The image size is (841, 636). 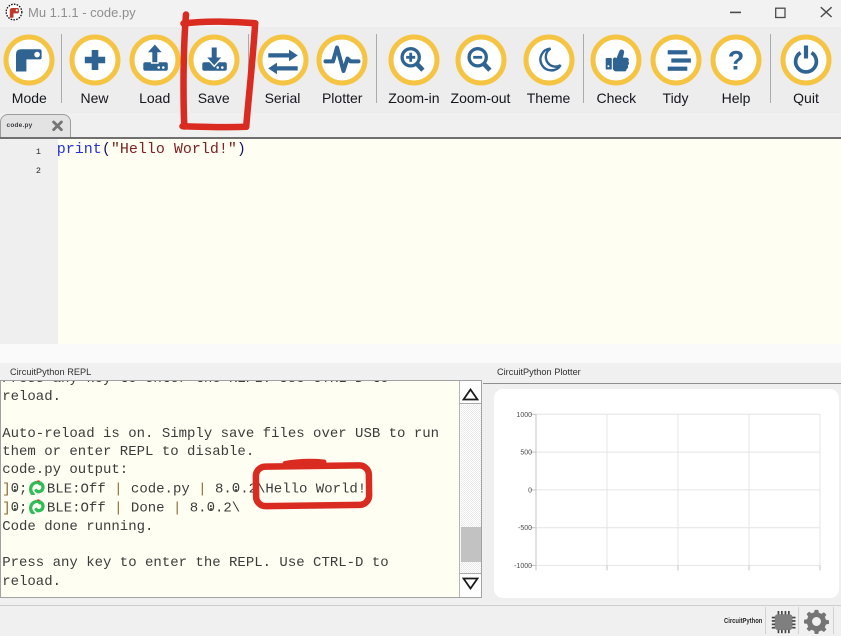 What do you see at coordinates (524, 528) in the screenshot?
I see `svg-text: -500` at bounding box center [524, 528].